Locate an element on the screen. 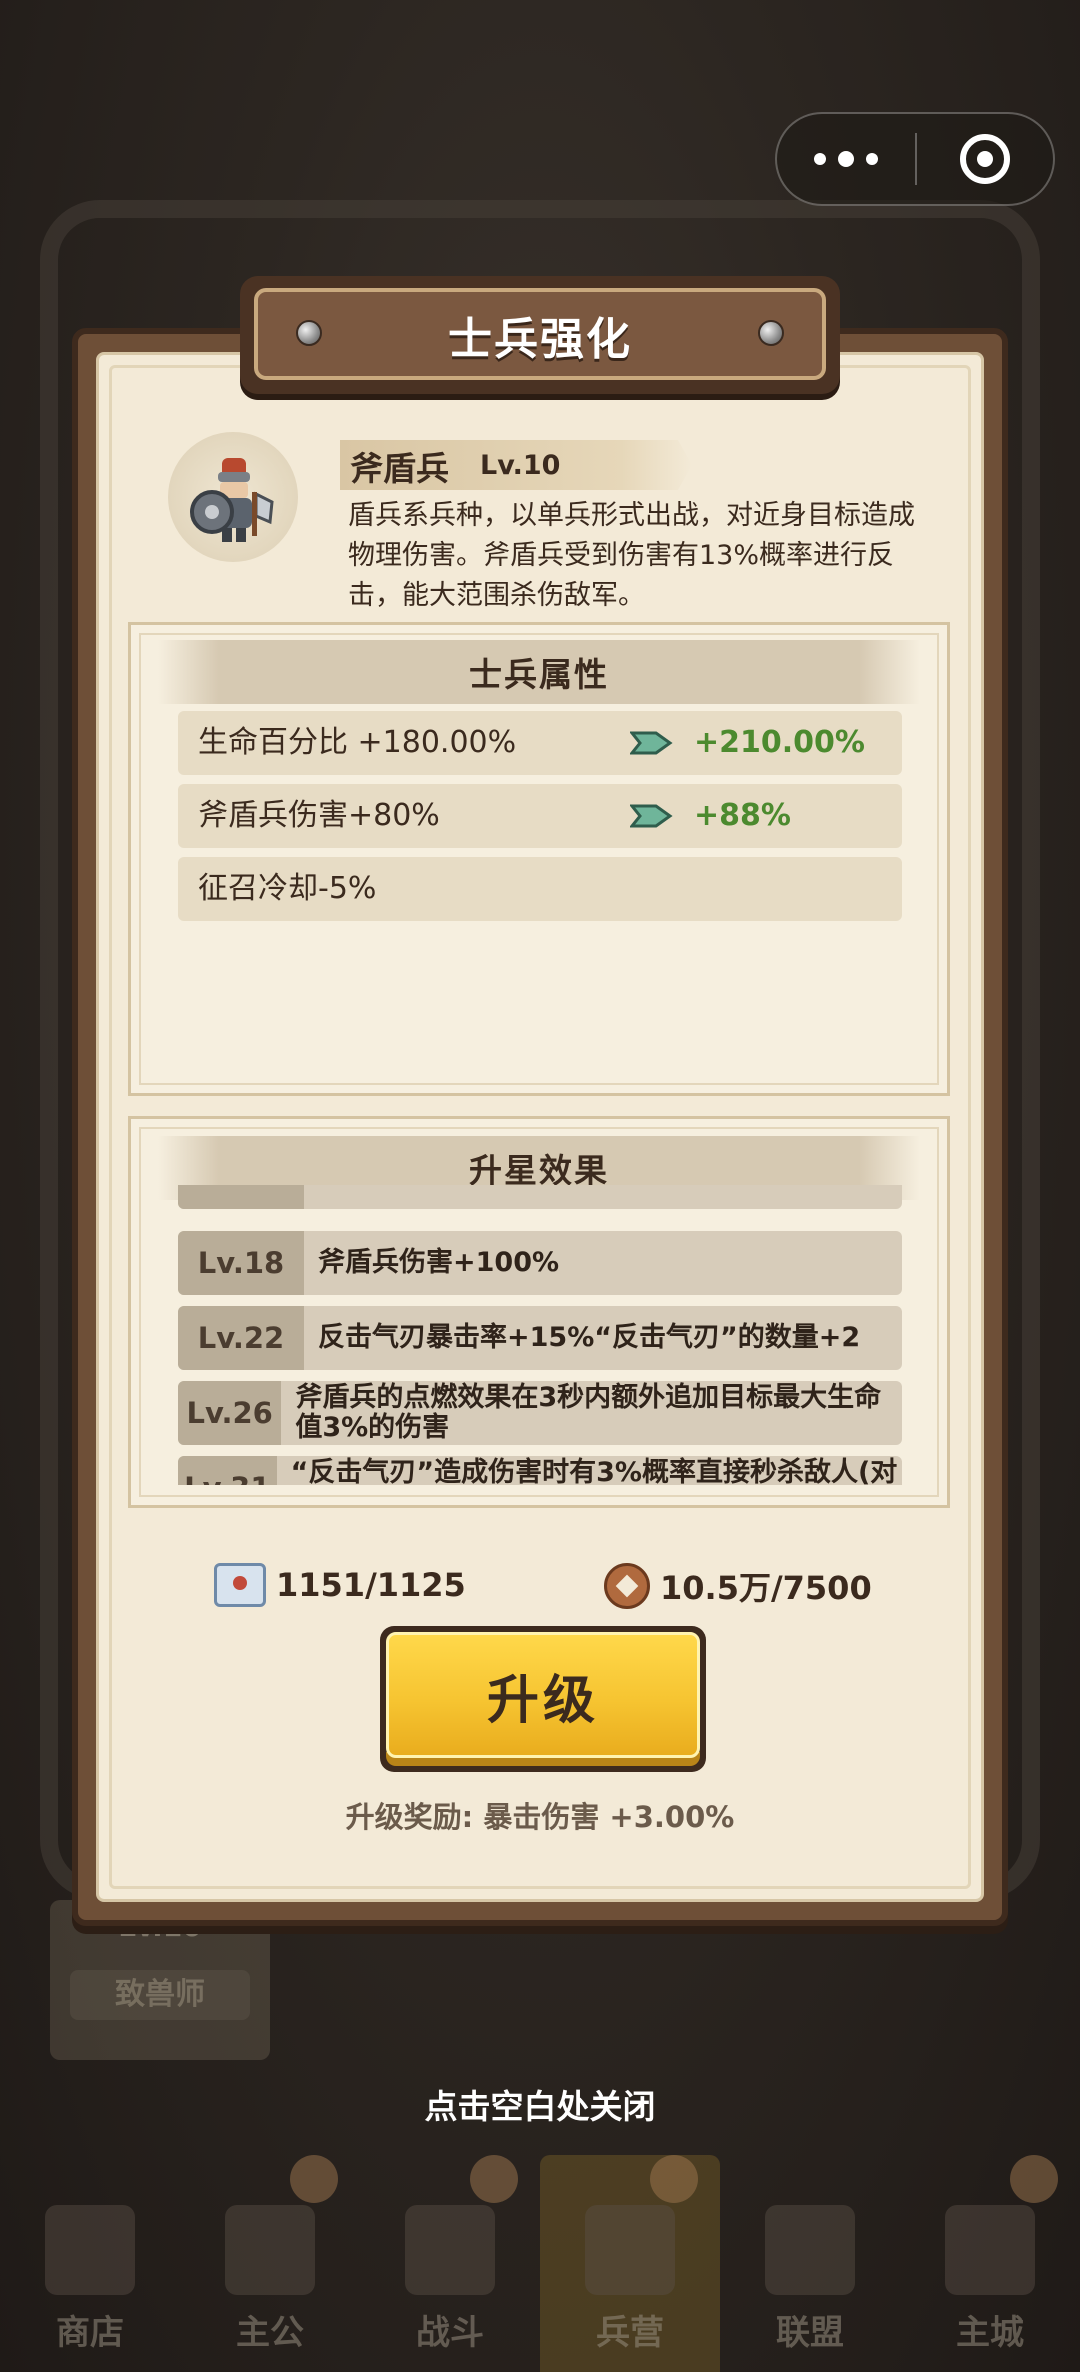 This screenshot has height=2372, width=1080. nav-label: 联盟 is located at coordinates (810, 2333).